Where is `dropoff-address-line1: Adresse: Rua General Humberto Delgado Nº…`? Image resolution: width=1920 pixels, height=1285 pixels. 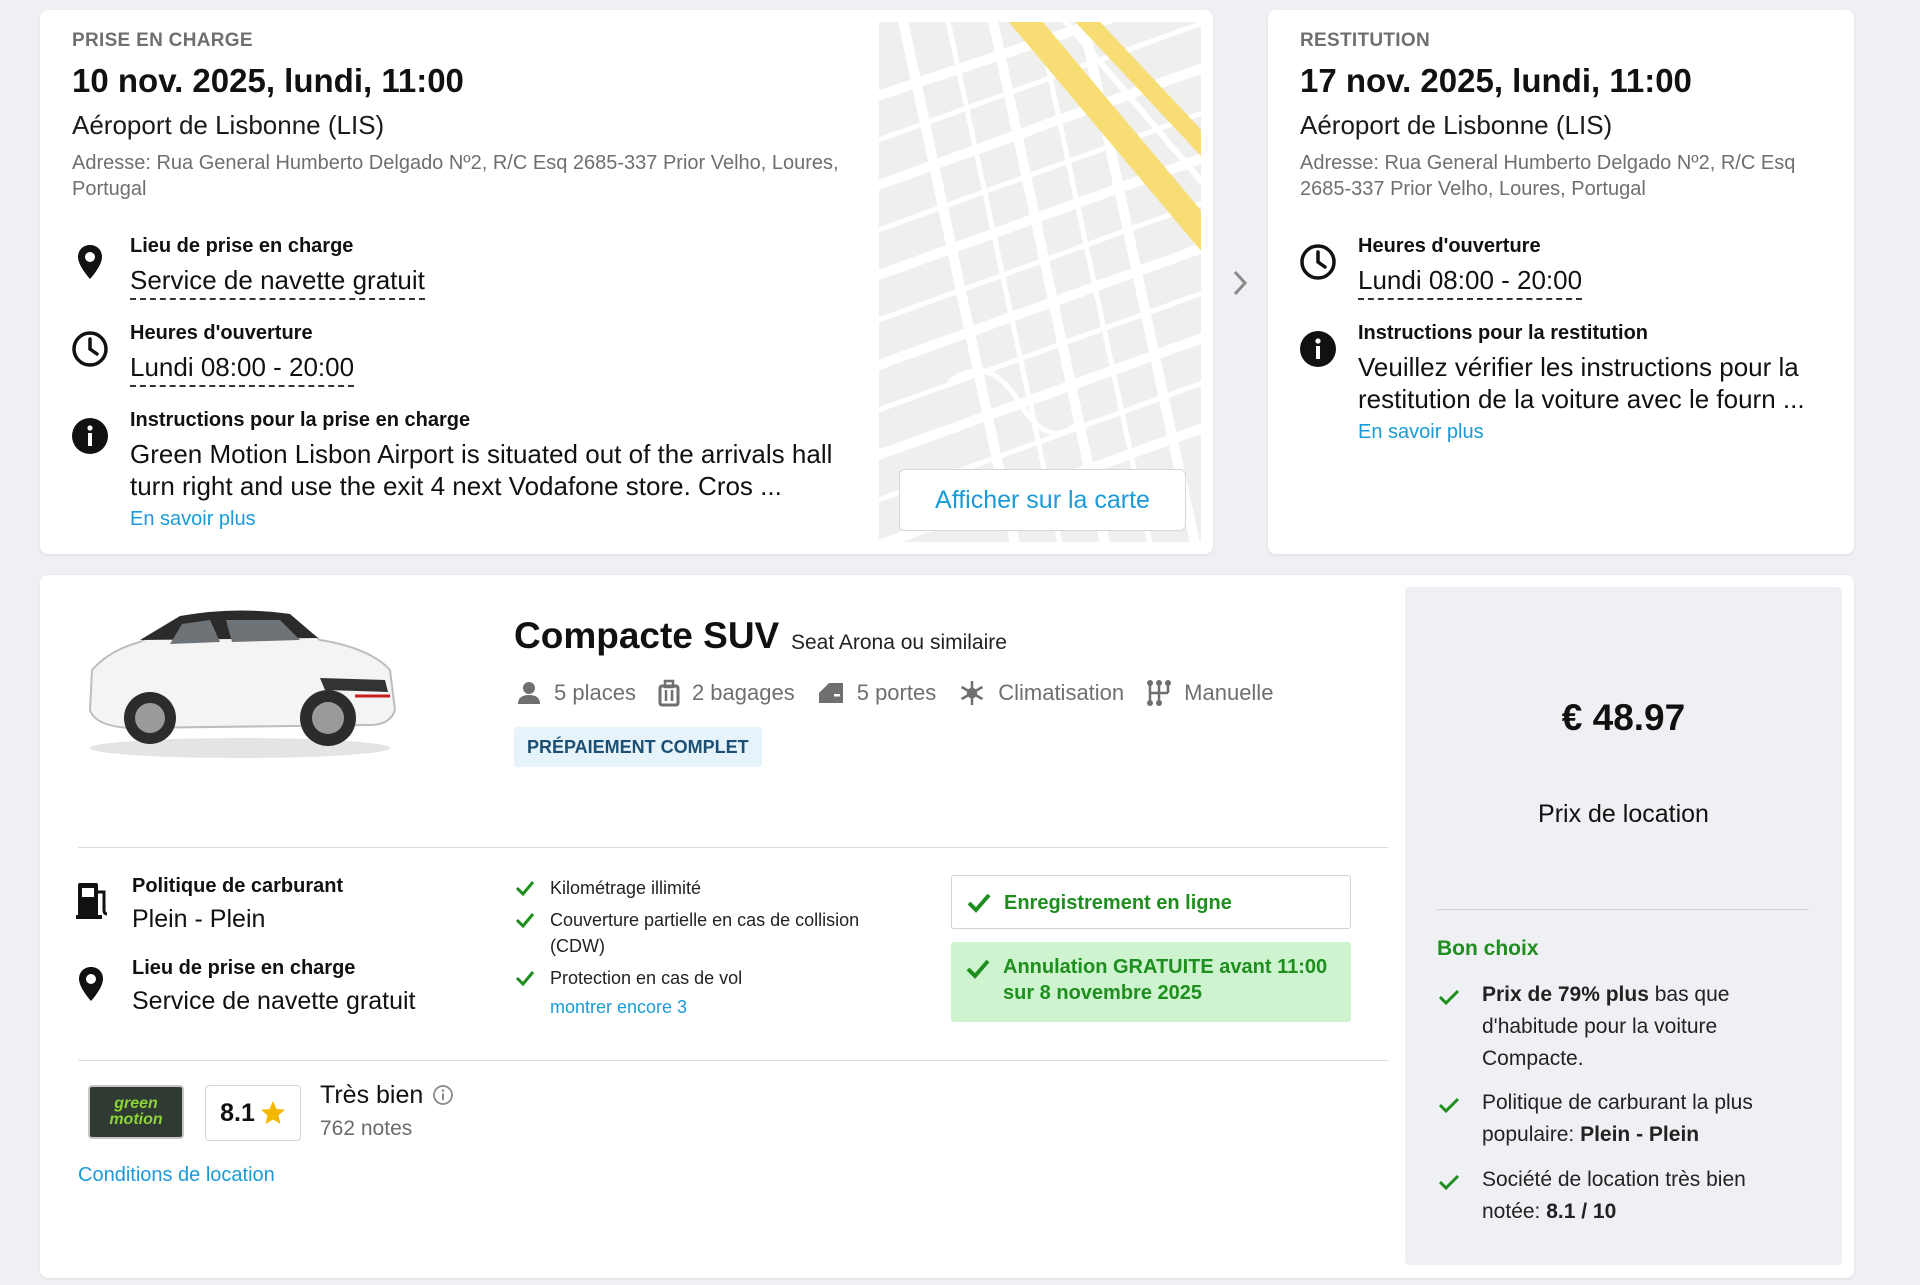
dropoff-address-line1: Adresse: Rua General Humberto Delgado Nº… is located at coordinates (1548, 163).